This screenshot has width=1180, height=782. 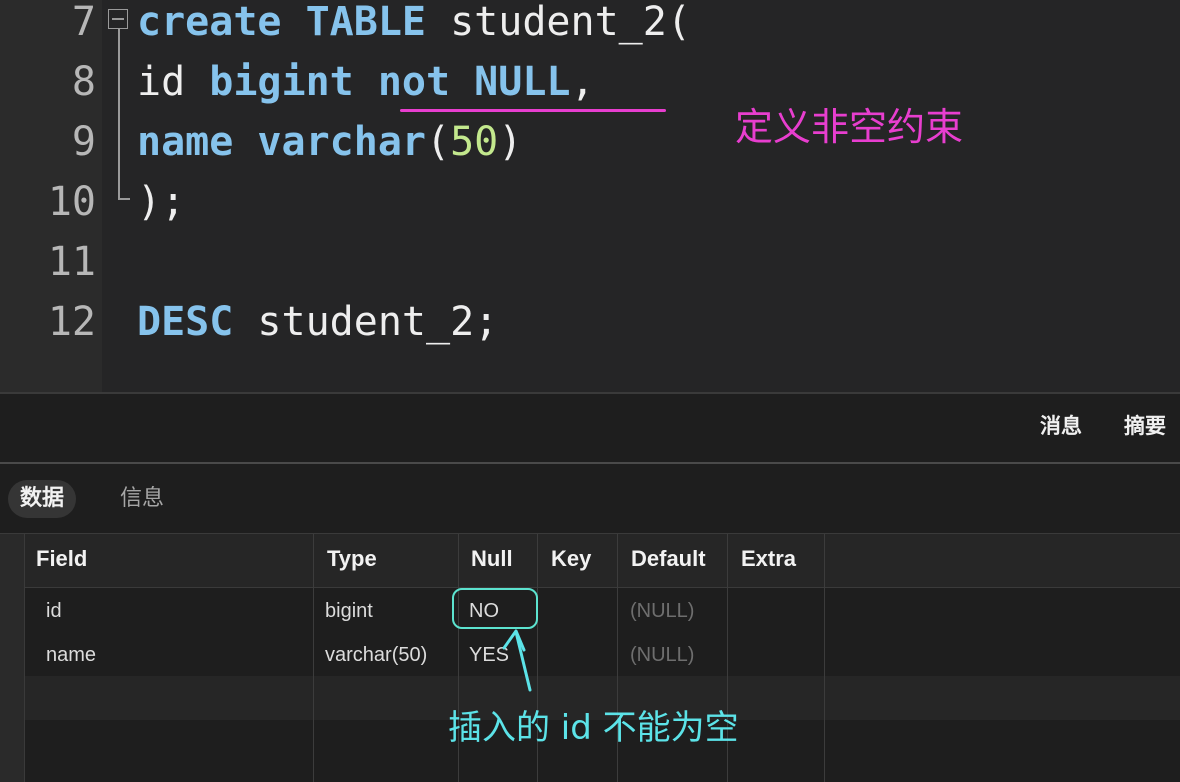 What do you see at coordinates (492, 559) in the screenshot?
I see `column-header-null: Null` at bounding box center [492, 559].